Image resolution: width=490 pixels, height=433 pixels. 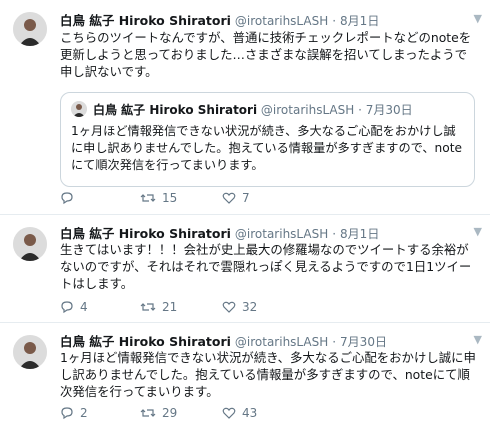 I want to click on retweet-count: 29, so click(x=170, y=413).